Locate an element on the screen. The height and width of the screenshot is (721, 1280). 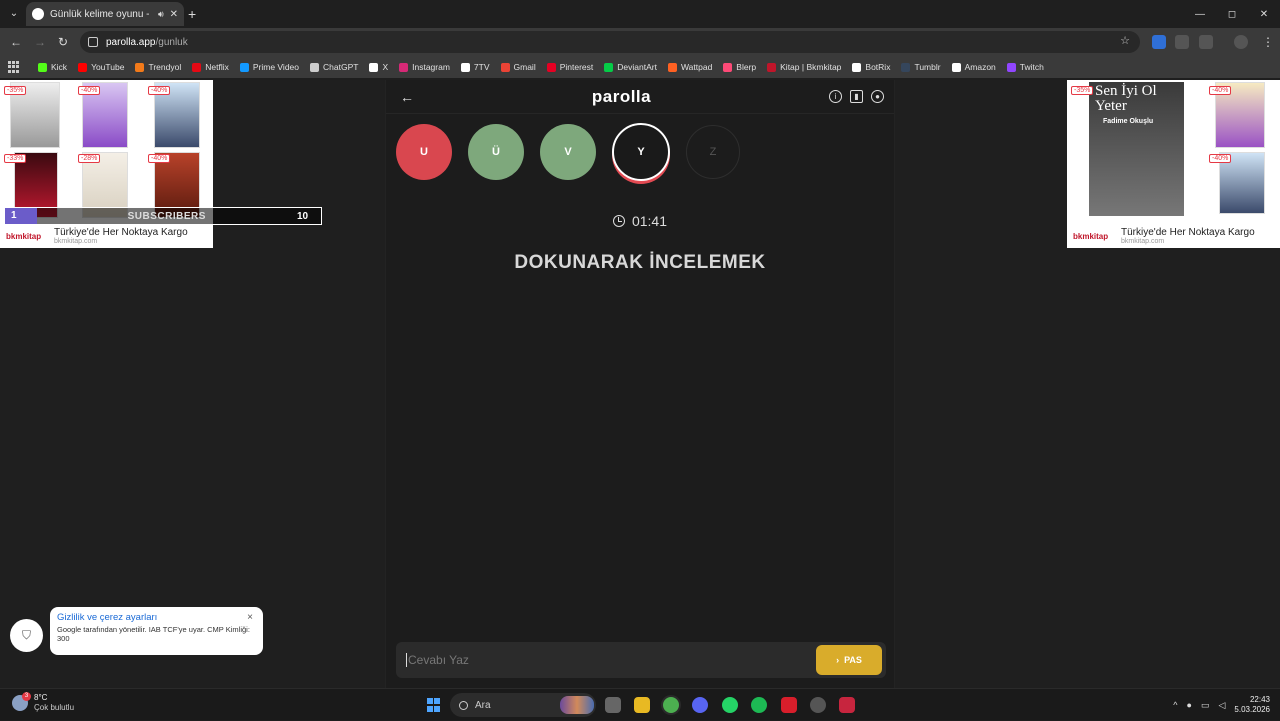
header-icons: i ▮ ● is located at coordinates (856, 96).